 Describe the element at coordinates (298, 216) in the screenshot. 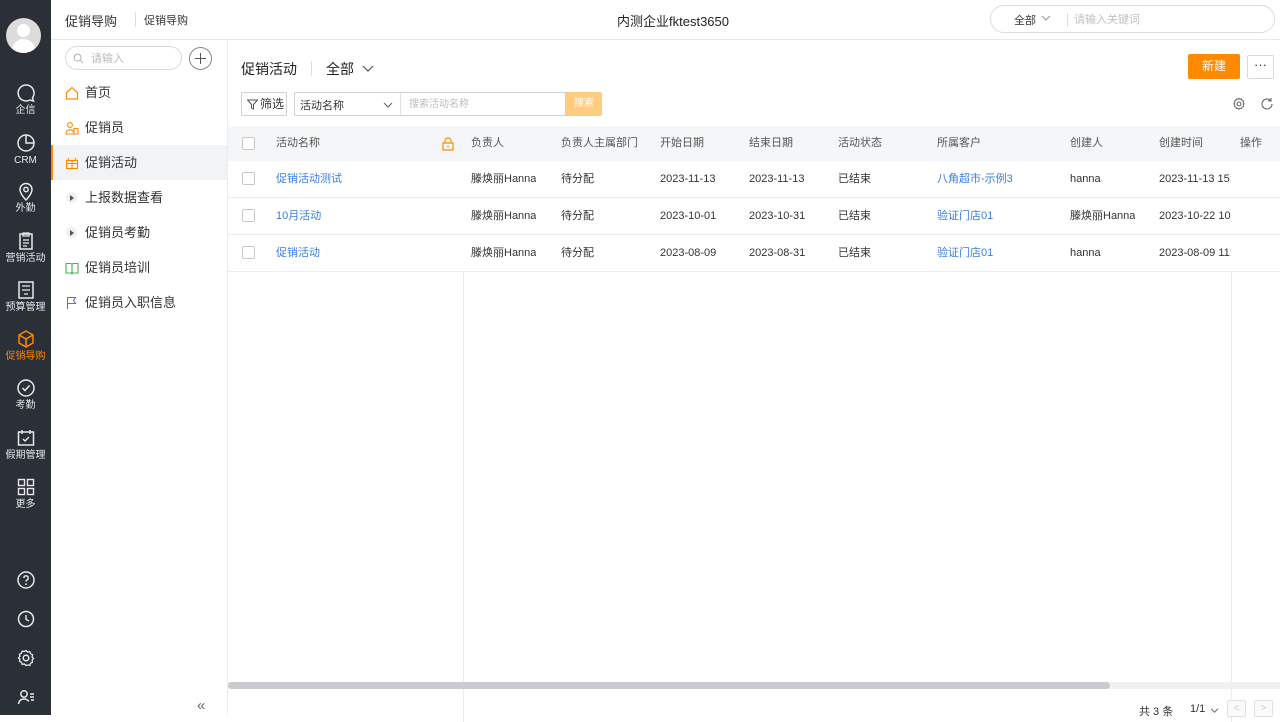

I see `activity-name-link: 10月活动` at that location.